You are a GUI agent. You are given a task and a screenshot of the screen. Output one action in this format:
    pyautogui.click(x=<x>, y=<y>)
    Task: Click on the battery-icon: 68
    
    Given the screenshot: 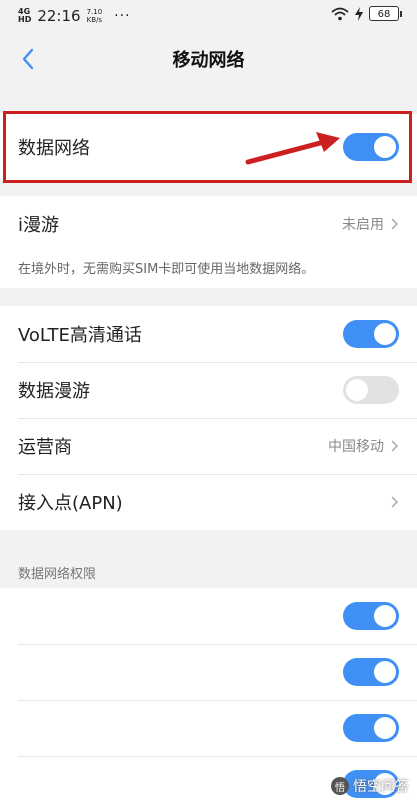 What is the action you would take?
    pyautogui.click(x=385, y=13)
    